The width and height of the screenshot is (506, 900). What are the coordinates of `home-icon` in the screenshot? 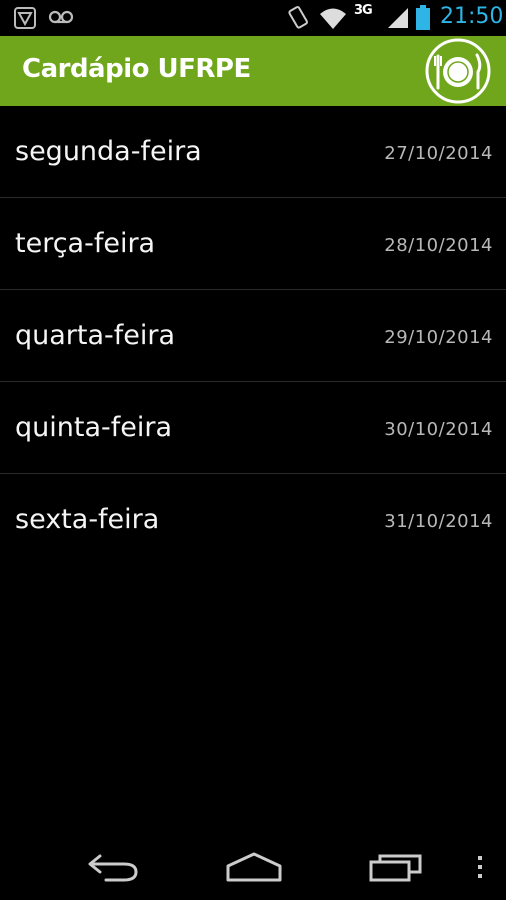 It's located at (254, 867).